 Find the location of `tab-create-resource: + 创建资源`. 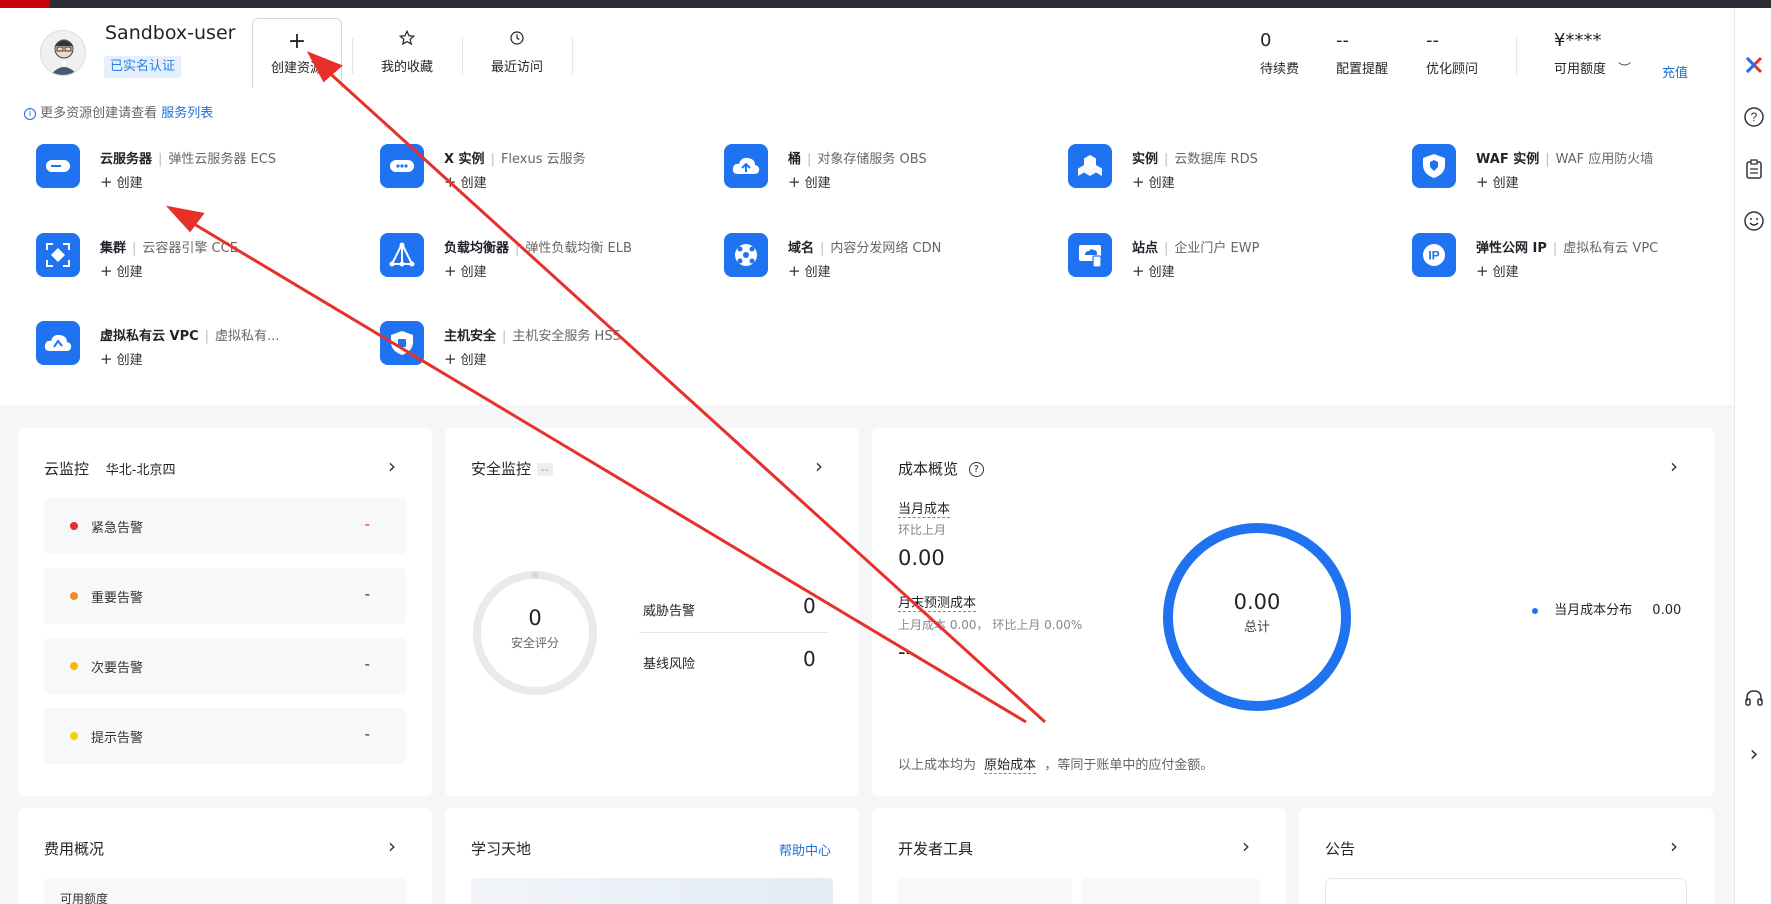

tab-create-resource: + 创建资源 is located at coordinates (297, 53).